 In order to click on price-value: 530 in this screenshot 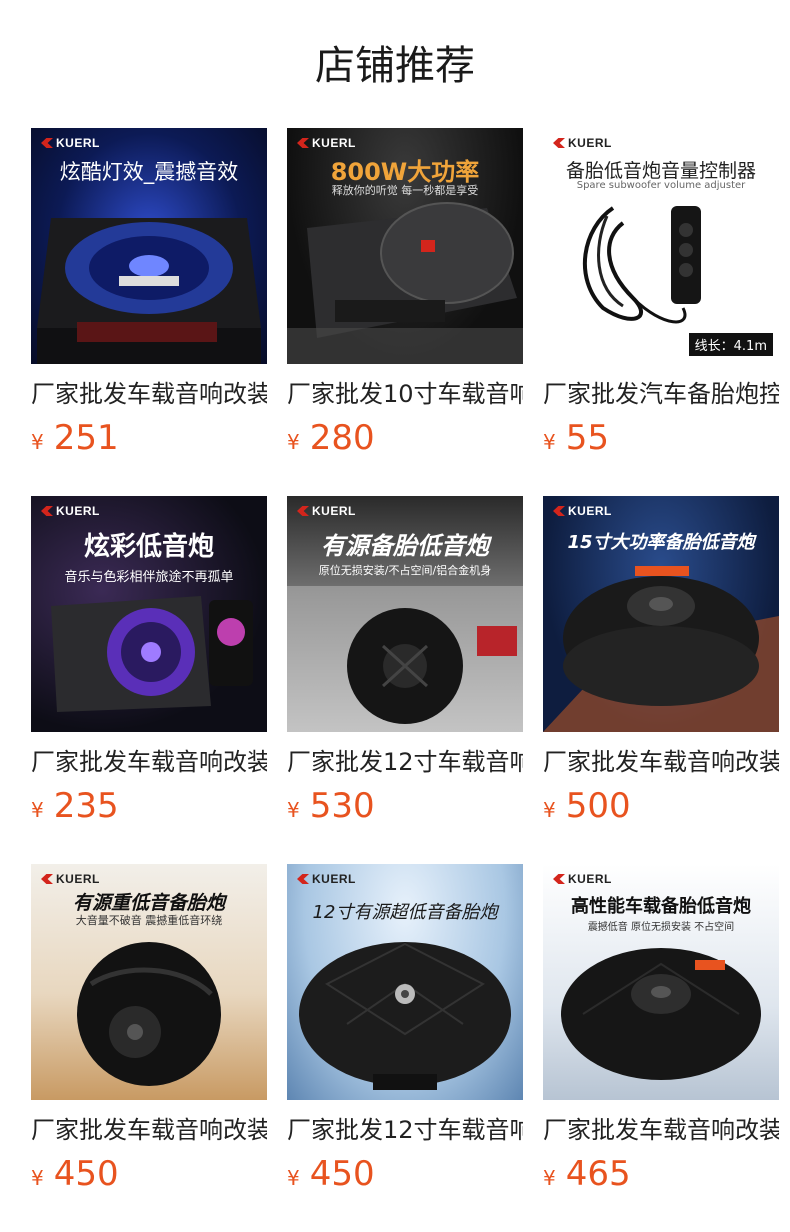, I will do `click(342, 806)`.